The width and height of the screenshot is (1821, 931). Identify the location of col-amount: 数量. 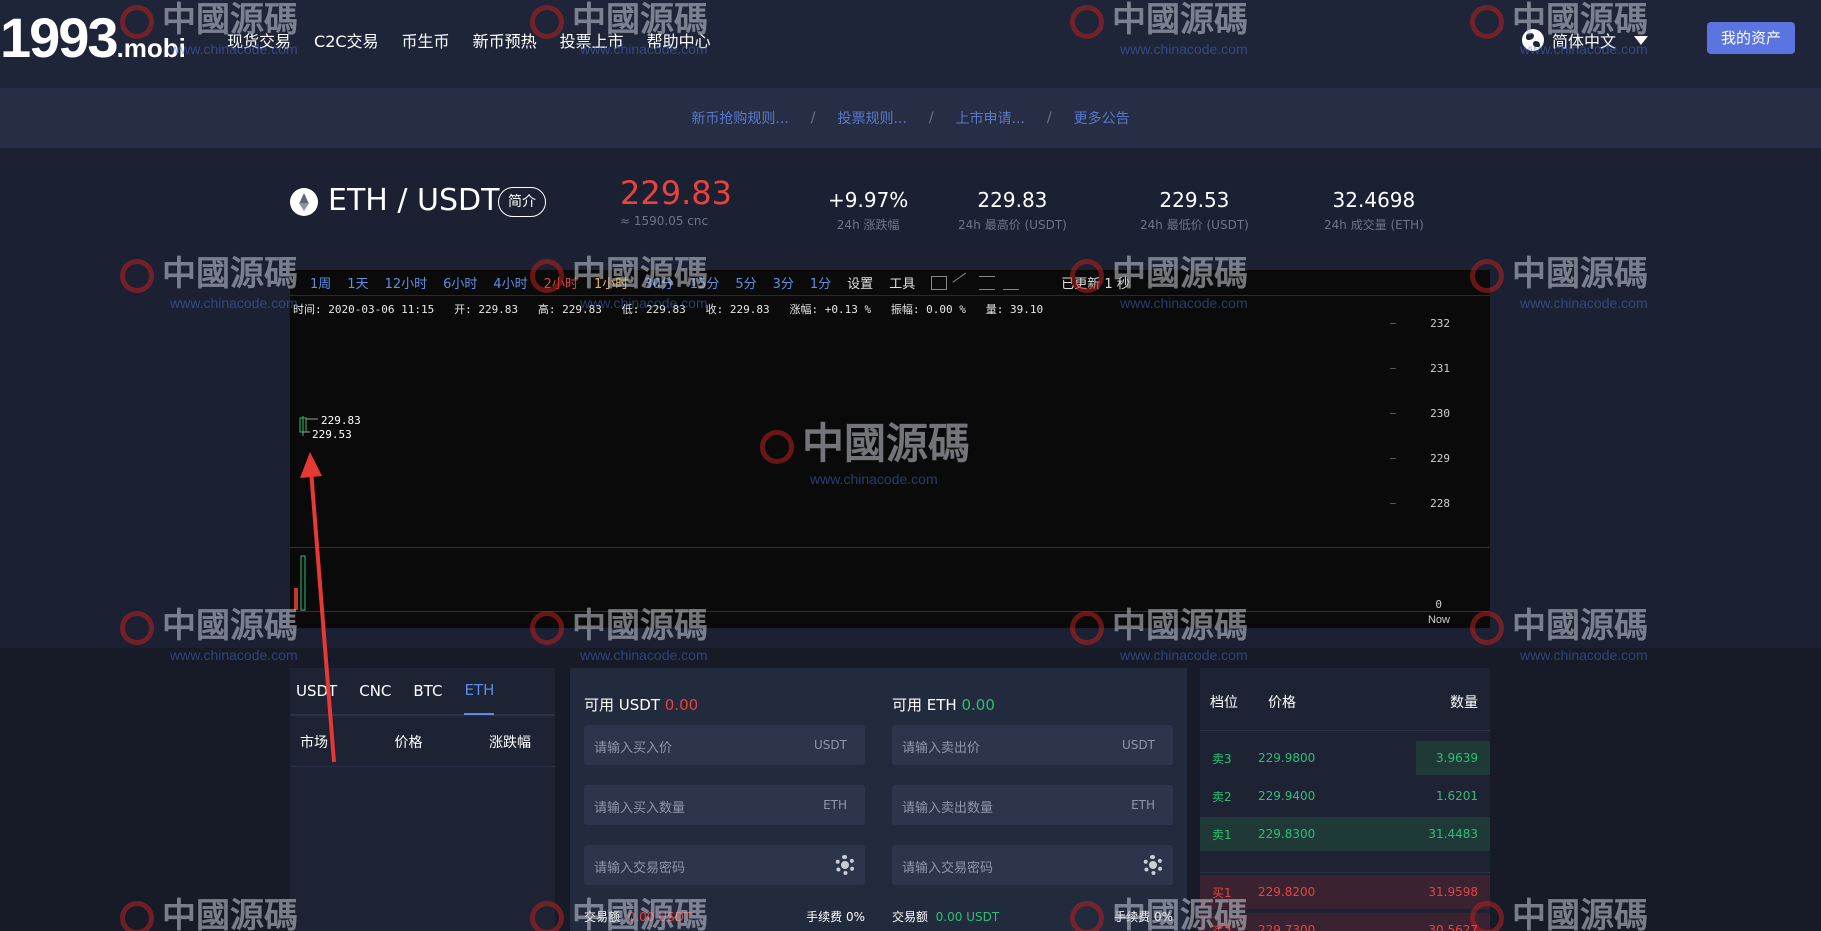
(1464, 703).